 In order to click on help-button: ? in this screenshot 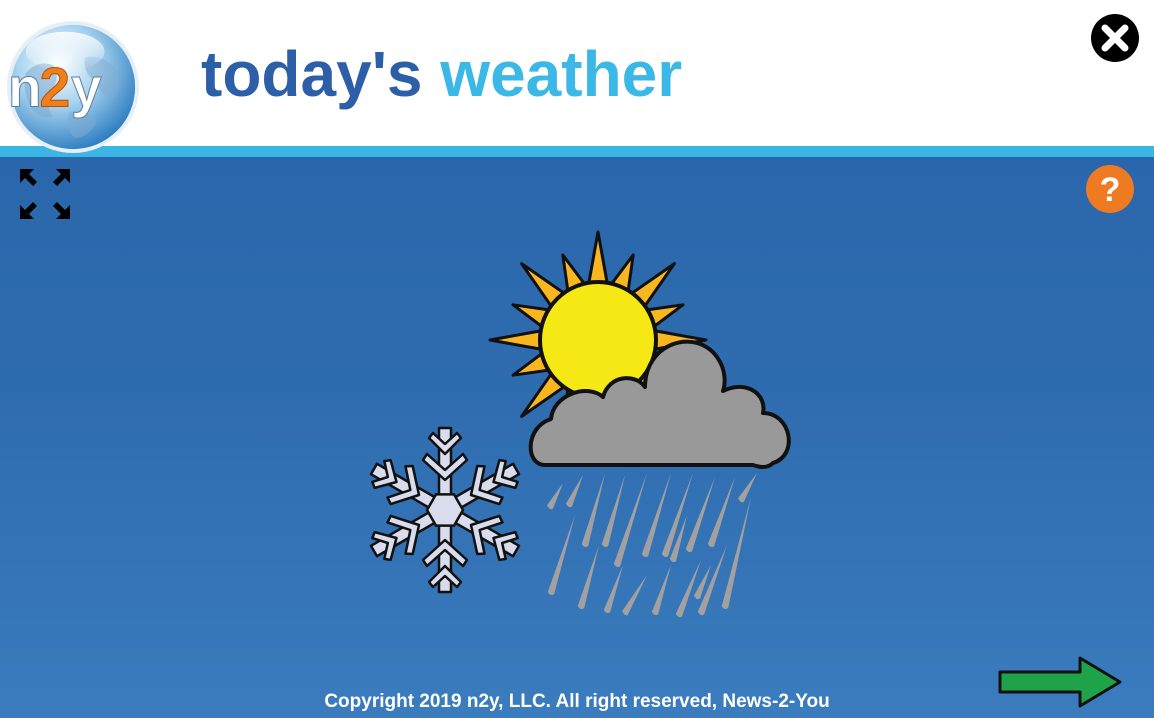, I will do `click(1110, 189)`.